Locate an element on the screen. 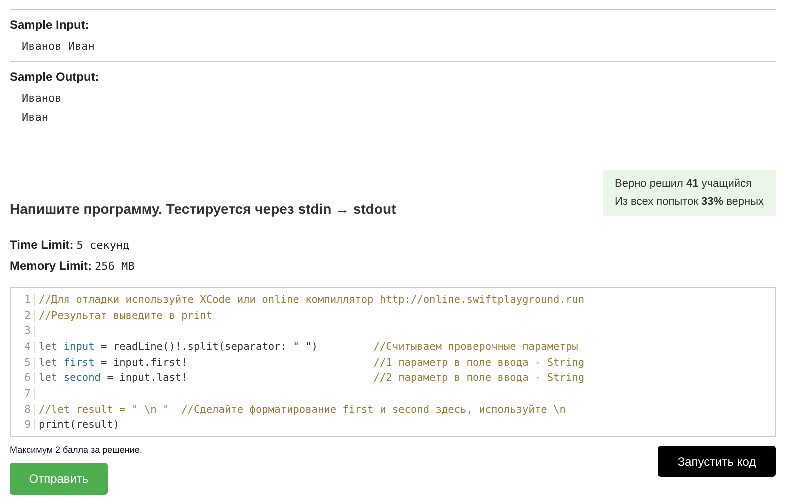  score-note: Максимум 2 балла за решение. is located at coordinates (76, 450).